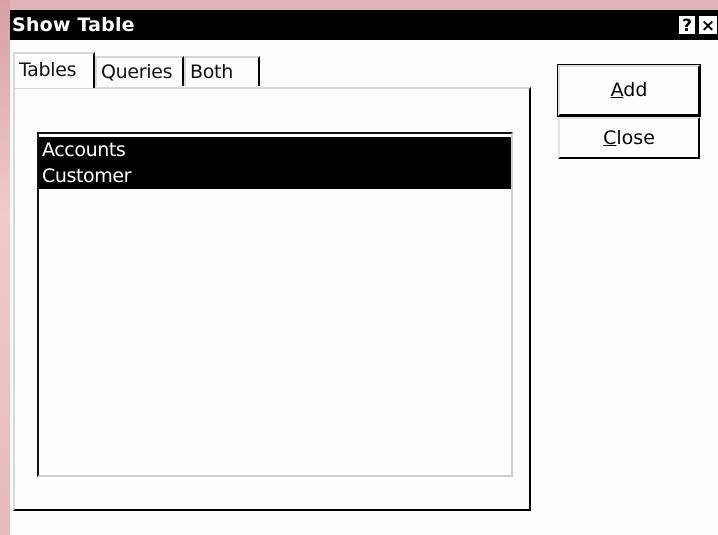 The image size is (718, 535). Describe the element at coordinates (610, 138) in the screenshot. I see `close-button-mnemonic: C` at that location.